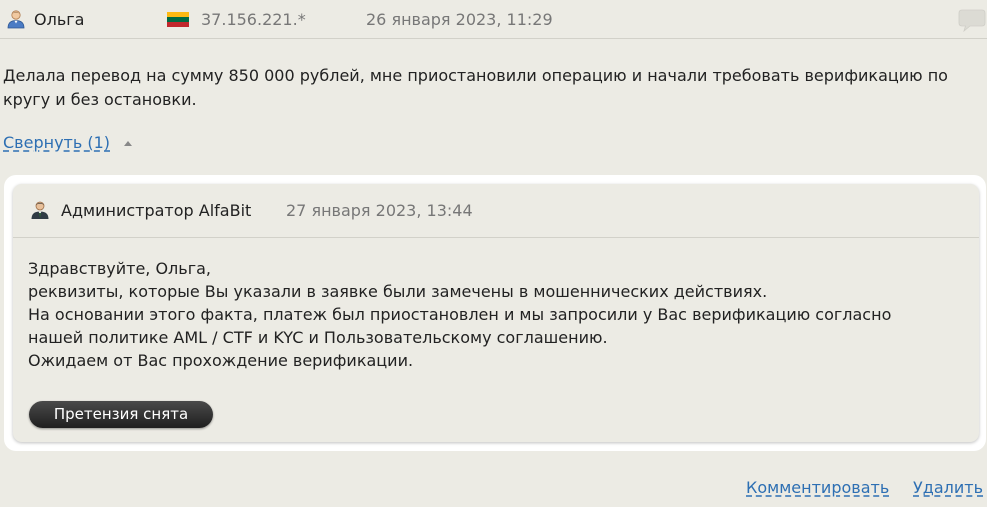 The height and width of the screenshot is (507, 987). What do you see at coordinates (972, 20) in the screenshot?
I see `speech-bubble-icon` at bounding box center [972, 20].